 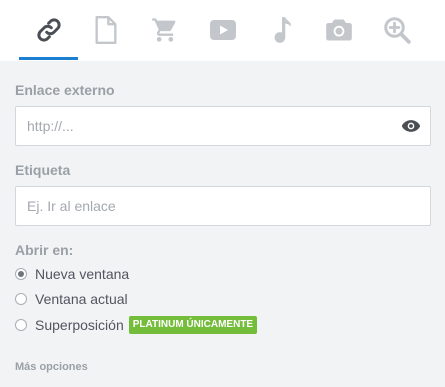 I want to click on radio-label: Nueva ventana, so click(x=82, y=274).